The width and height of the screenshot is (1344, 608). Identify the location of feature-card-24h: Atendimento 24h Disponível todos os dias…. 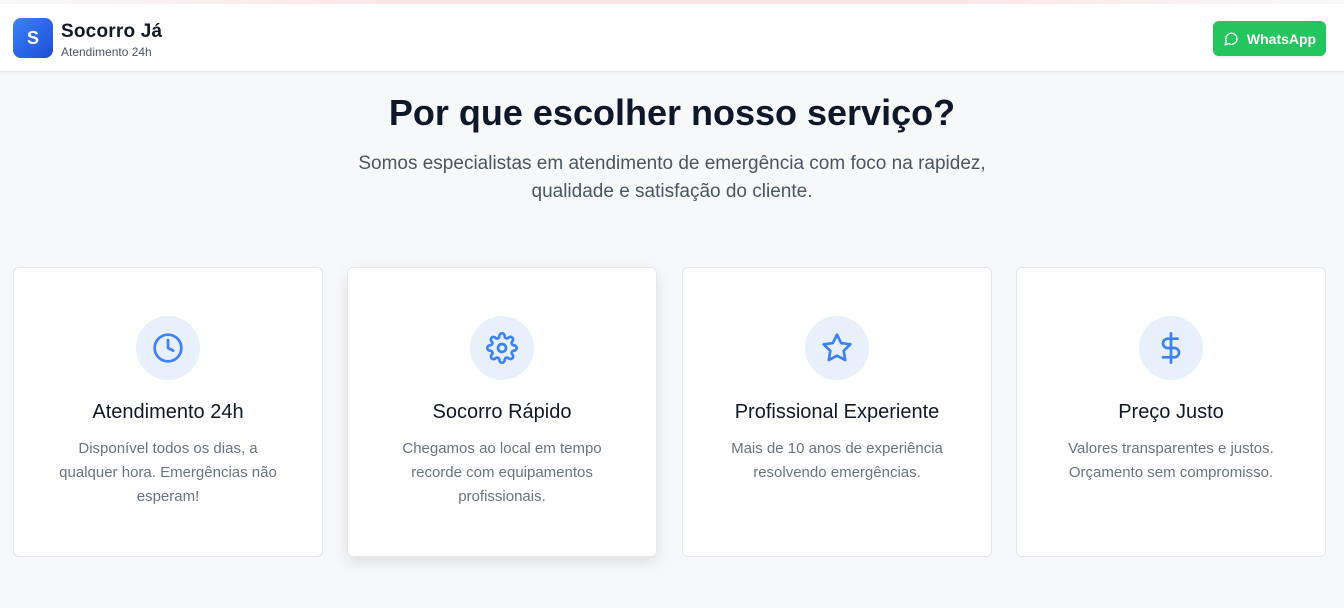
(168, 412).